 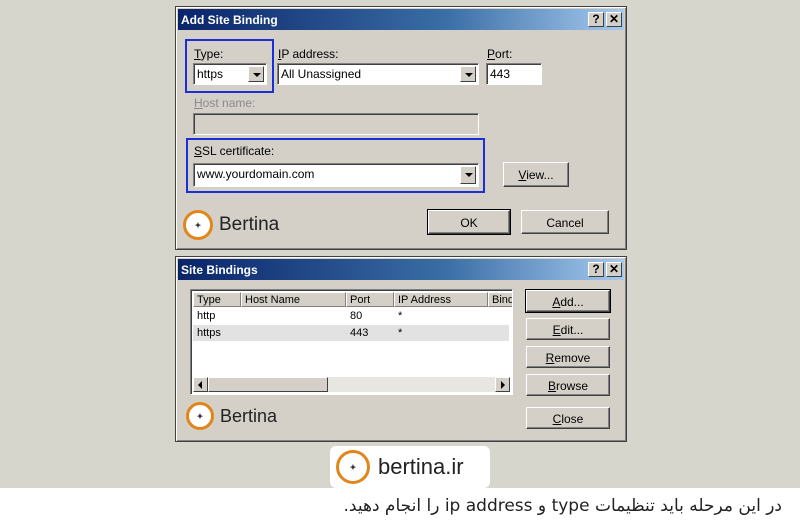 I want to click on add-site-binding-titlebar: Add Site Binding ? ✕, so click(x=401, y=19).